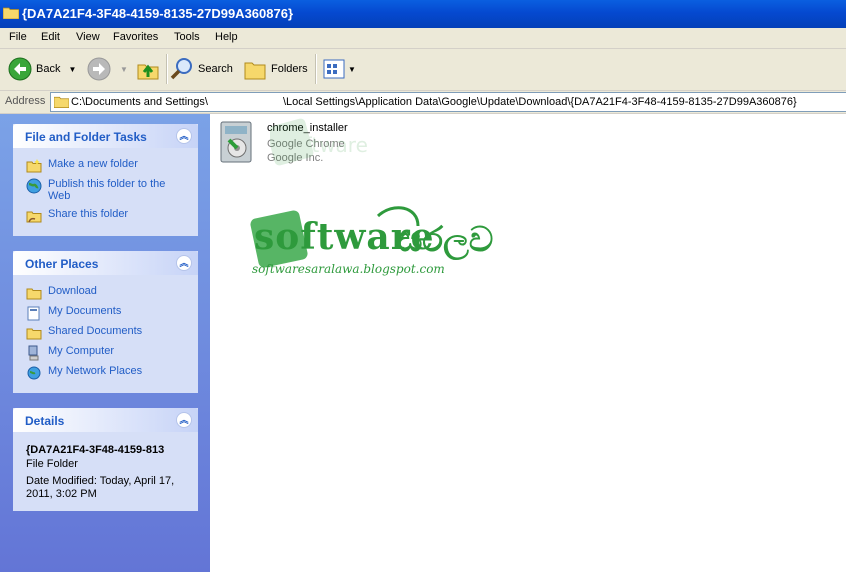 This screenshot has width=846, height=572. What do you see at coordinates (255, 71) in the screenshot?
I see `folders-icon` at bounding box center [255, 71].